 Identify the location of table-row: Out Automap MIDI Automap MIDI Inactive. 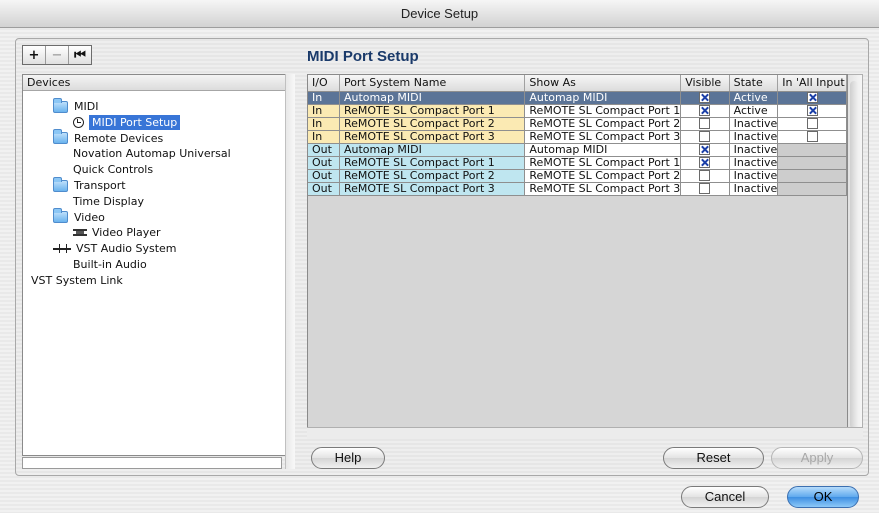
(577, 150).